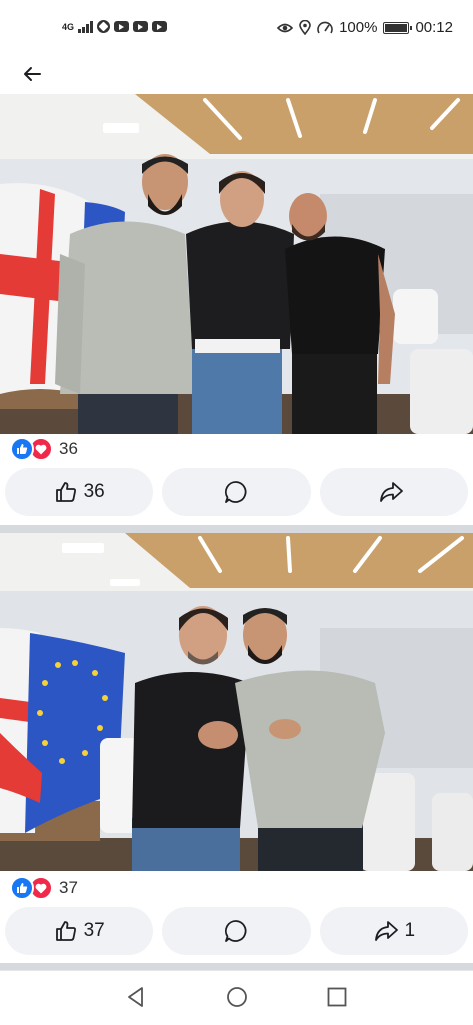 This screenshot has width=473, height=1025. I want to click on signal-icon, so click(86, 26).